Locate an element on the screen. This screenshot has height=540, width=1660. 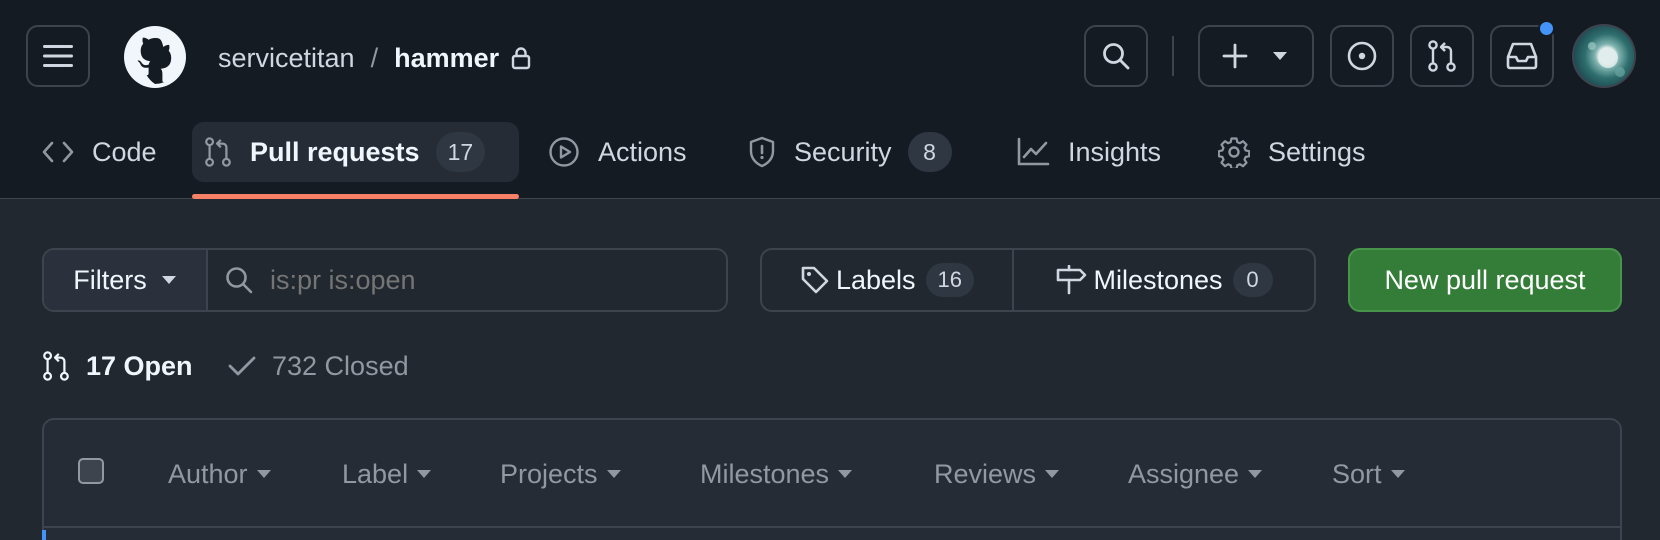
tab-security: Security 8 is located at coordinates (852, 152).